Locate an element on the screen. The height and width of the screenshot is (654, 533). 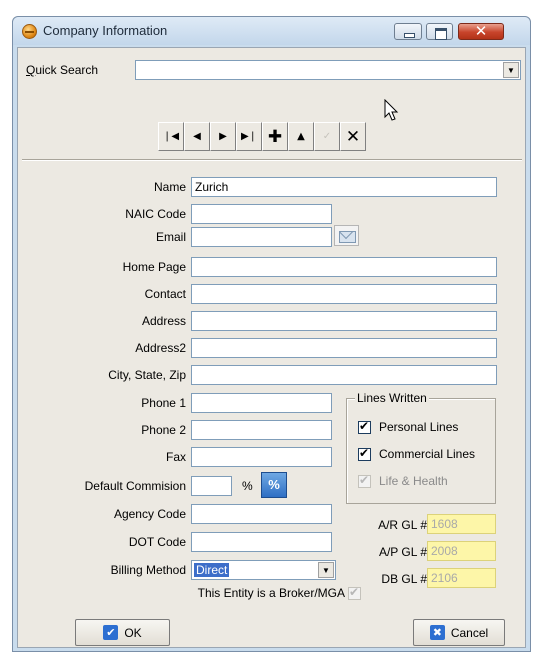
name-field: Zurich is located at coordinates (344, 187).